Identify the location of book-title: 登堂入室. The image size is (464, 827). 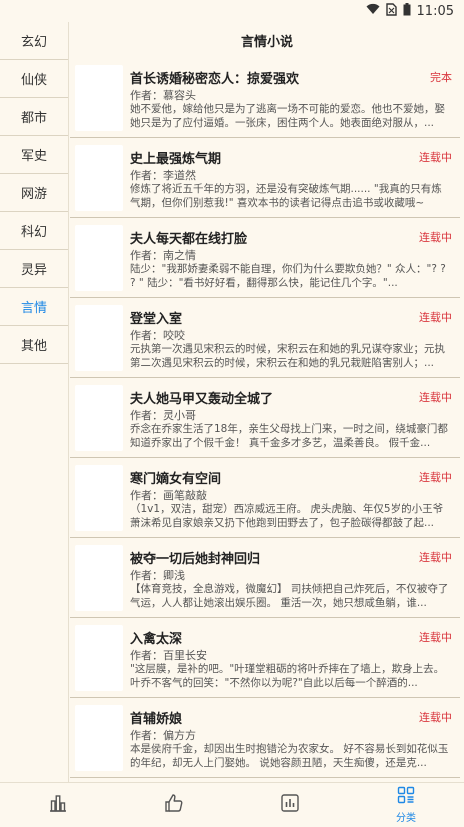
(156, 319).